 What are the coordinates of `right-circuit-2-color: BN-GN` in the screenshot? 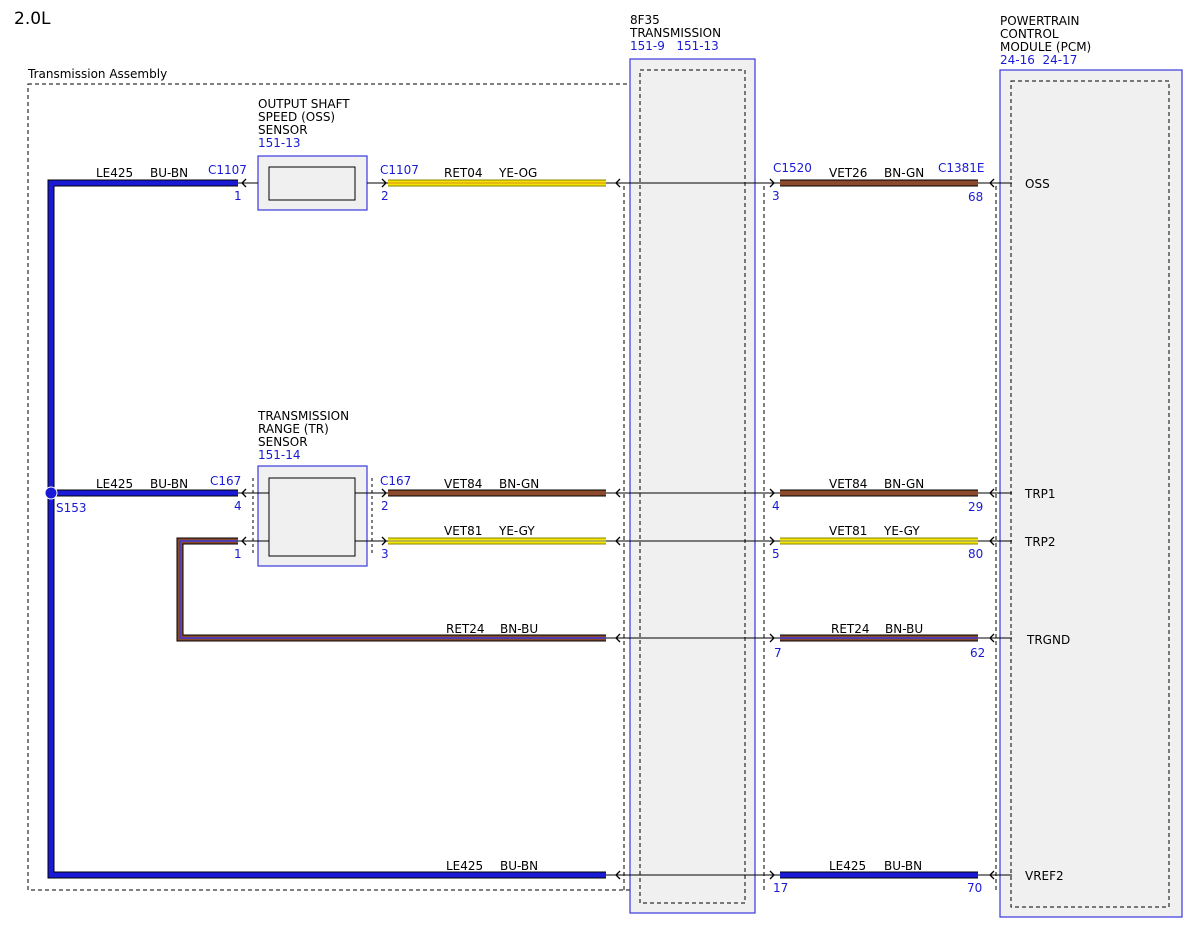 It's located at (904, 484).